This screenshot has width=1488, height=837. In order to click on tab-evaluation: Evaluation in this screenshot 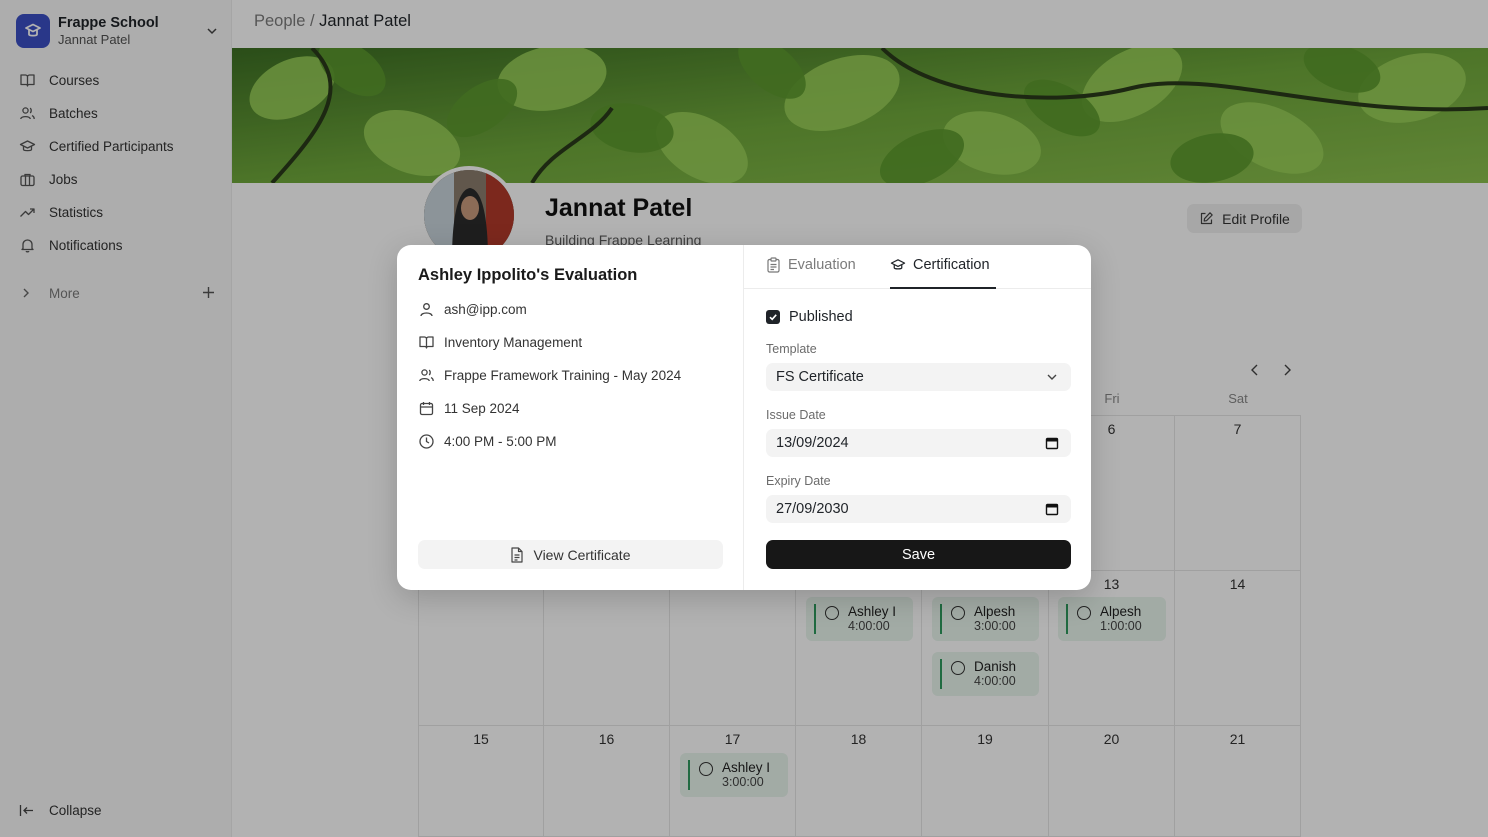, I will do `click(811, 265)`.